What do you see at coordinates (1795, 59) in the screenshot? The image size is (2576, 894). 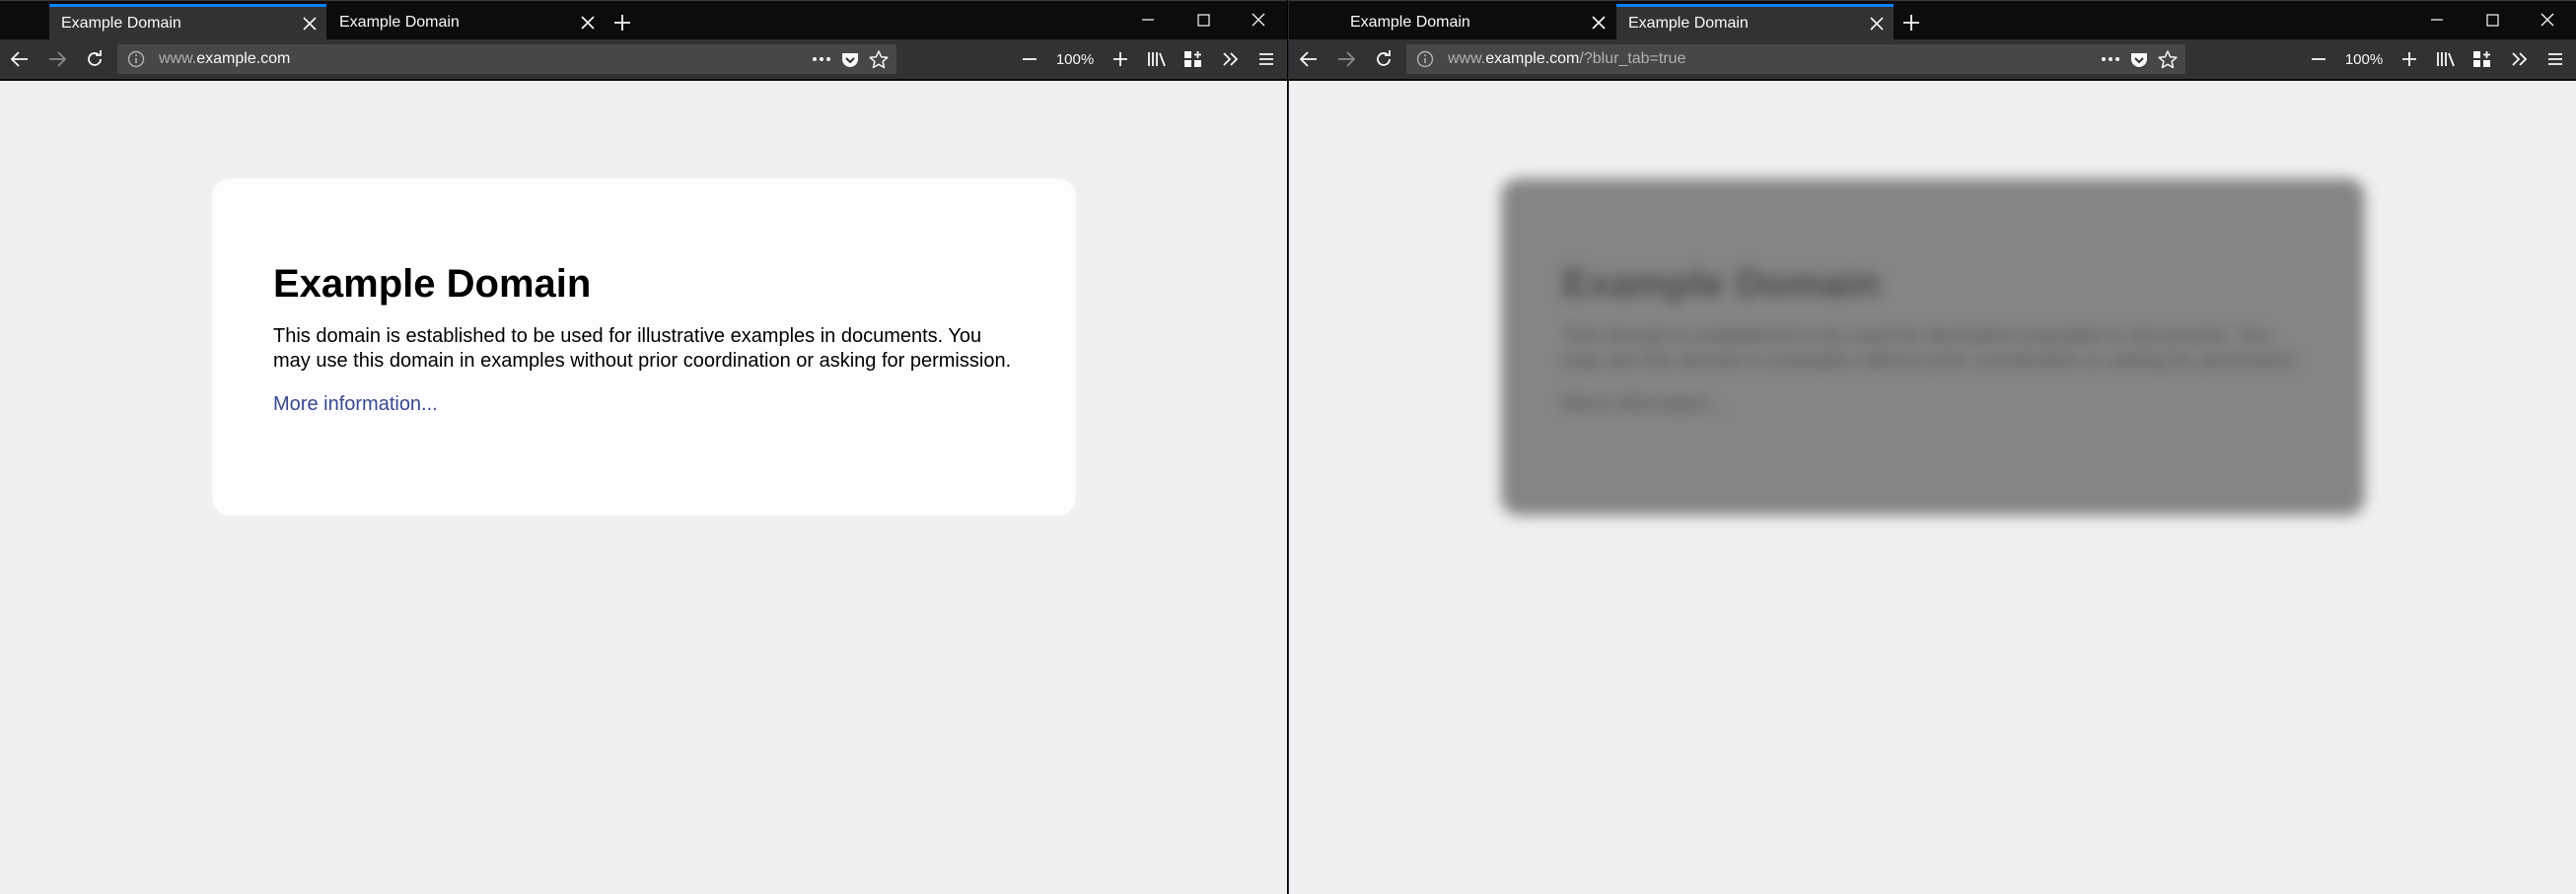 I see `url-bar: www.example.com/?blur_tab=true` at bounding box center [1795, 59].